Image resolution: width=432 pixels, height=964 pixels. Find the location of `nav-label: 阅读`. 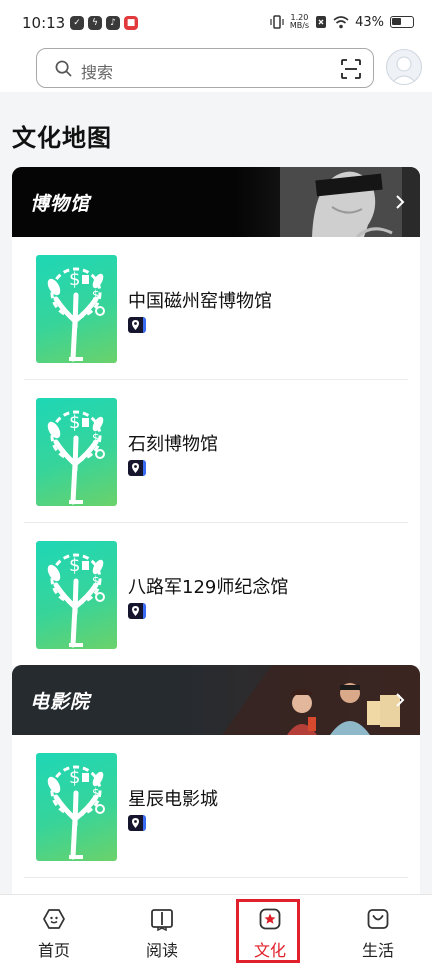

nav-label: 阅读 is located at coordinates (161, 950).